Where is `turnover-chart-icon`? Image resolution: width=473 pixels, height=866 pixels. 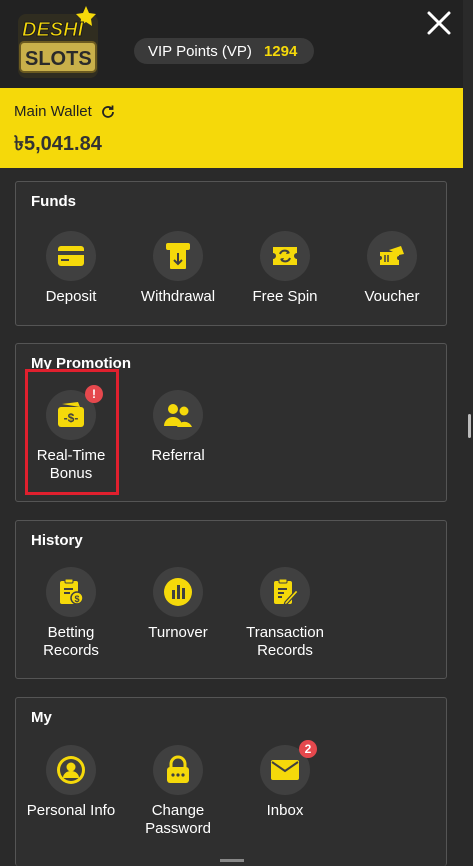
turnover-chart-icon is located at coordinates (178, 592).